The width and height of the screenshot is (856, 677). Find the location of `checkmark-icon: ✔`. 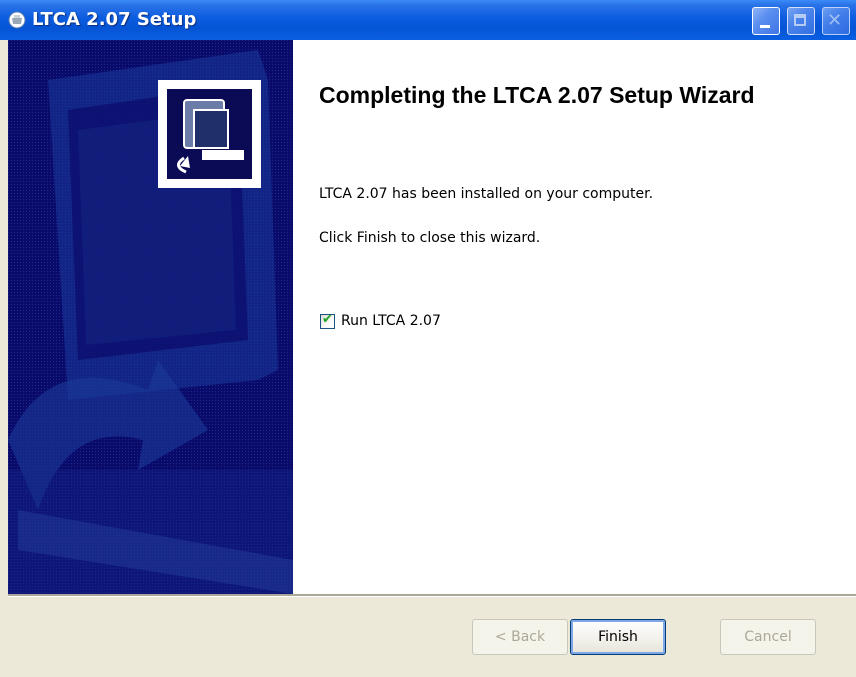

checkmark-icon: ✔ is located at coordinates (327, 319).